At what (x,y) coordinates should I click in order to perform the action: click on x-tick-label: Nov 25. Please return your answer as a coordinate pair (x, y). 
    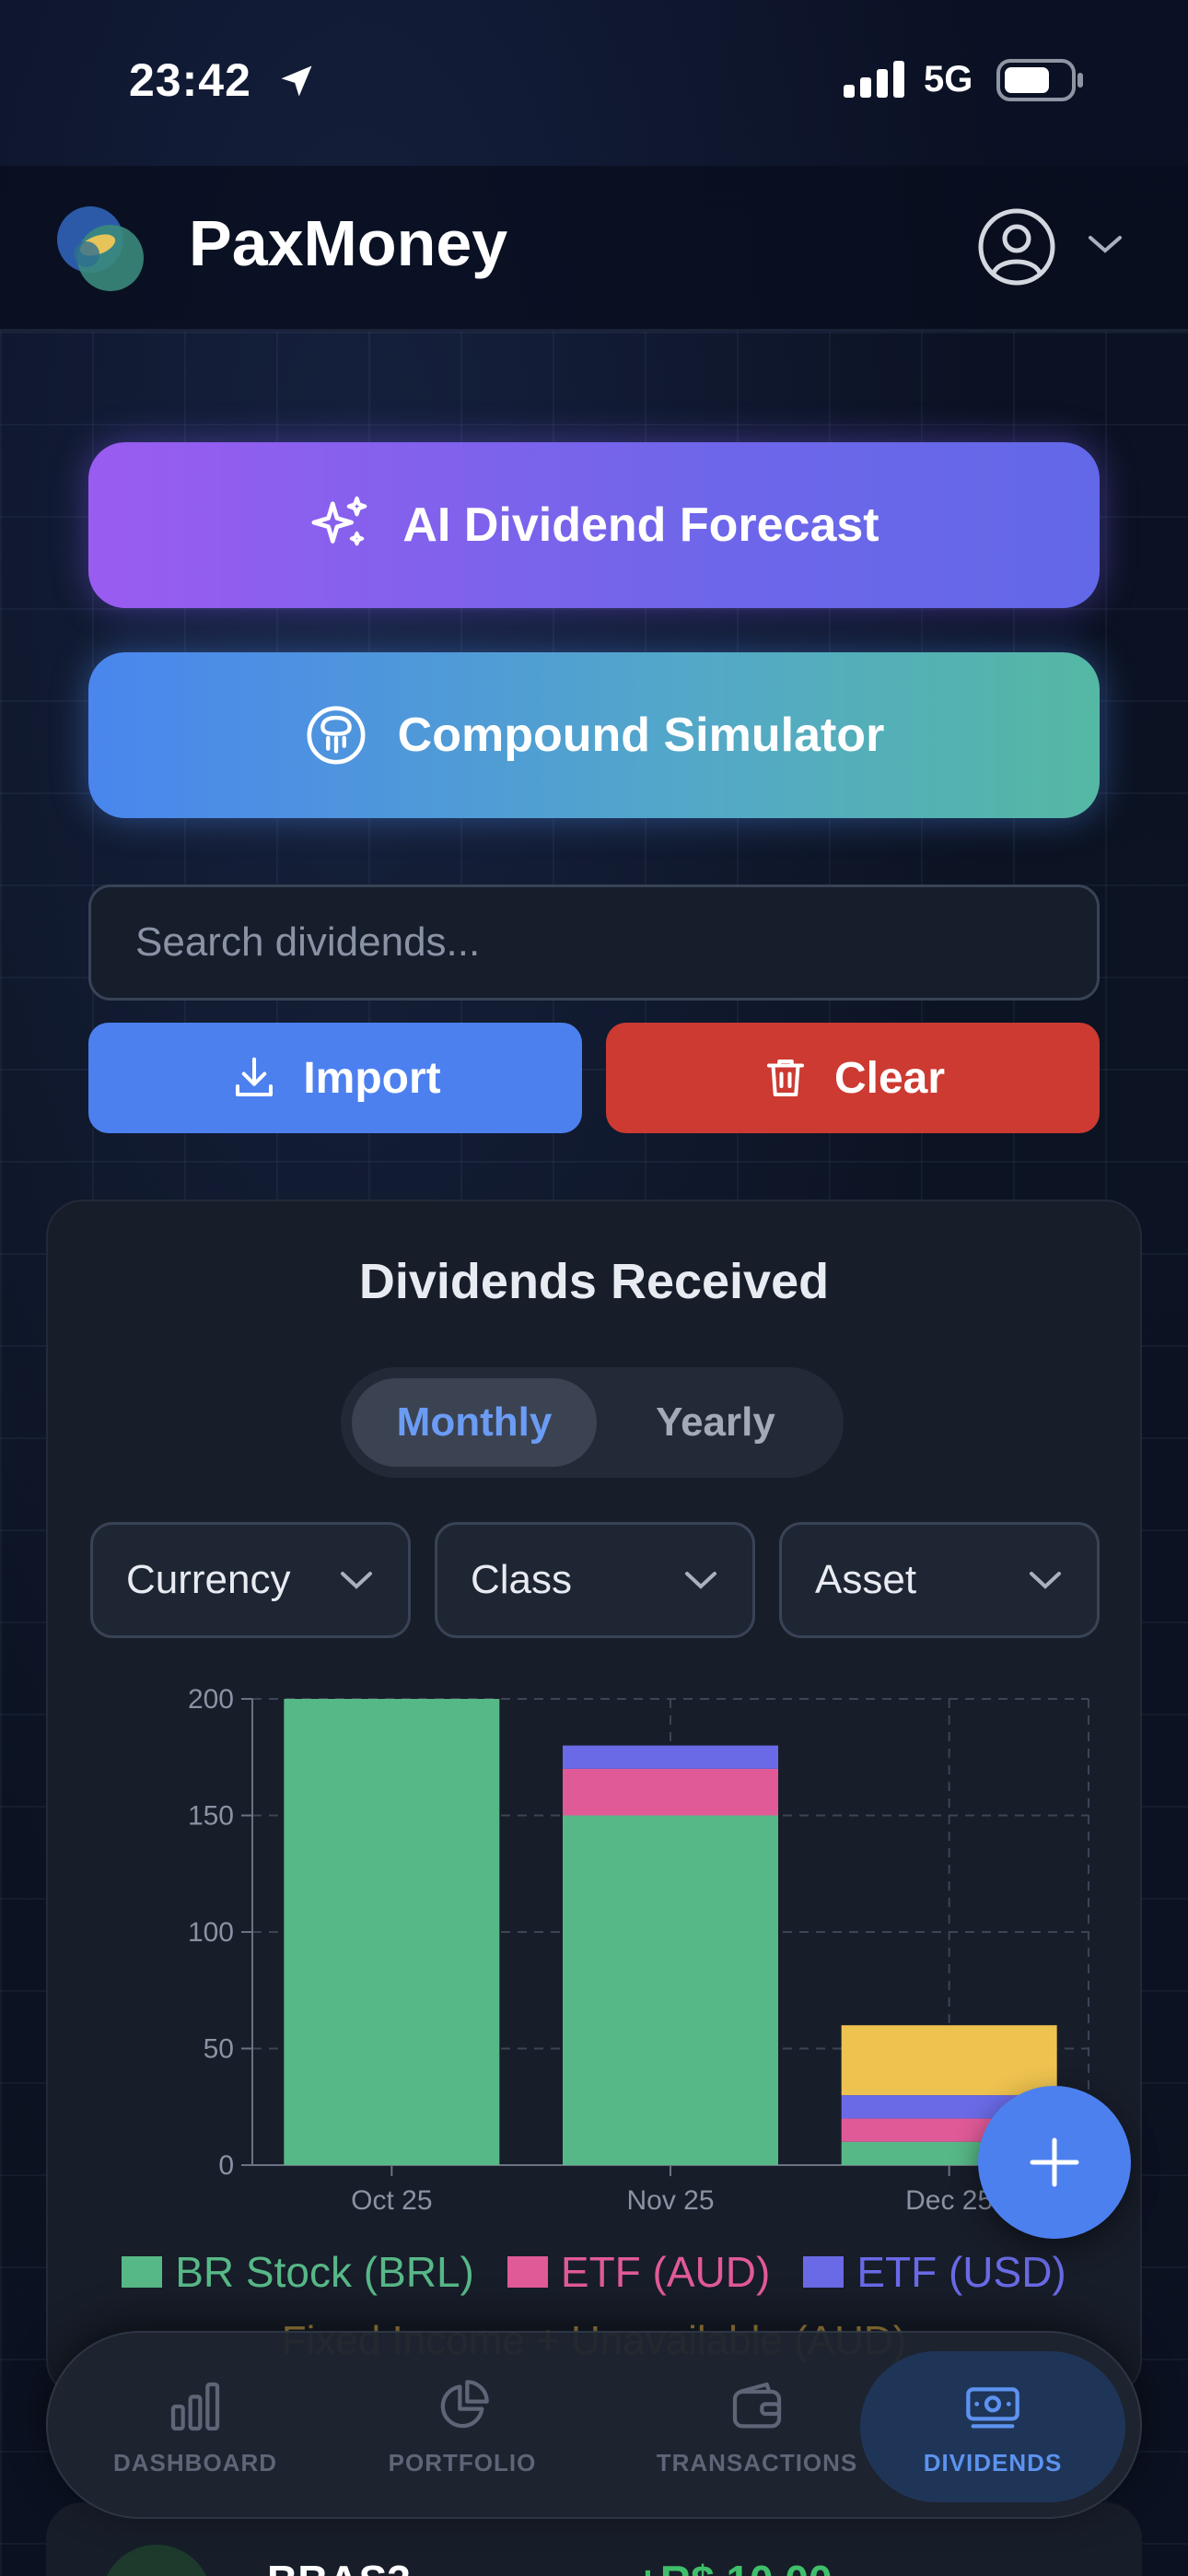
    Looking at the image, I should click on (670, 2200).